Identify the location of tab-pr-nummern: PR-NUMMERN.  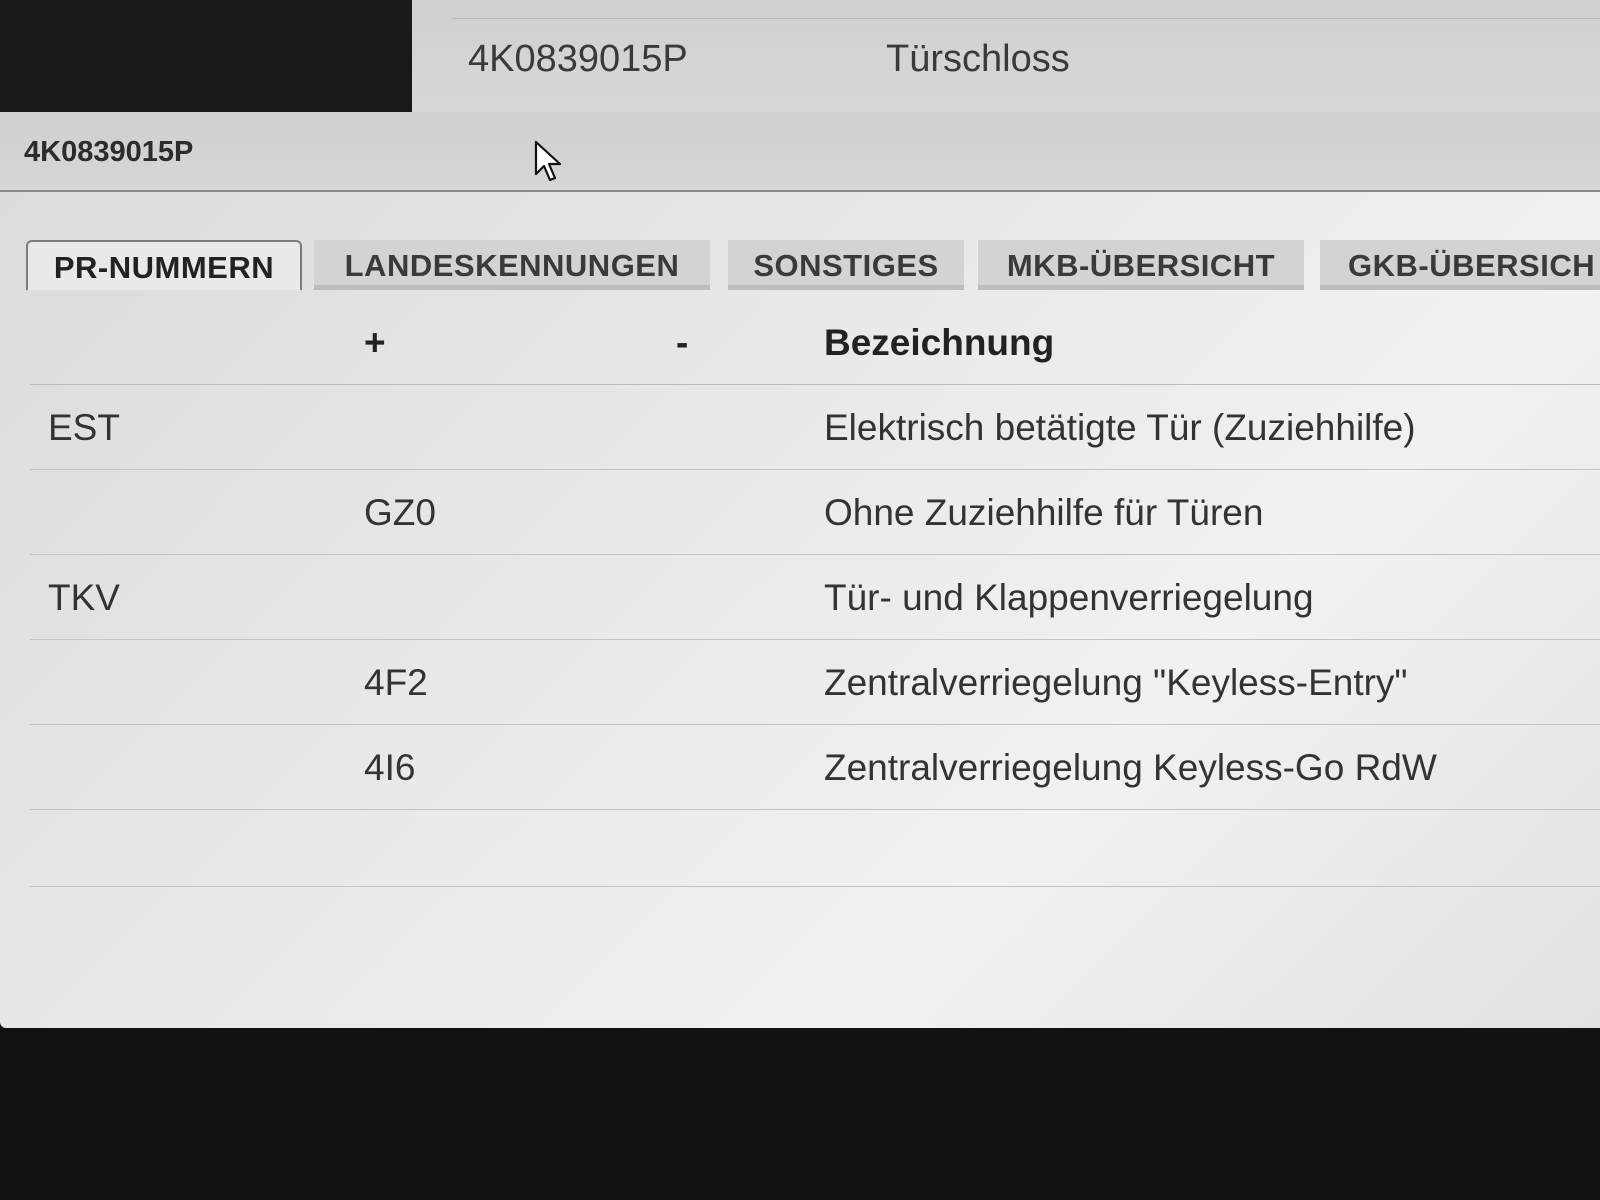
(164, 265).